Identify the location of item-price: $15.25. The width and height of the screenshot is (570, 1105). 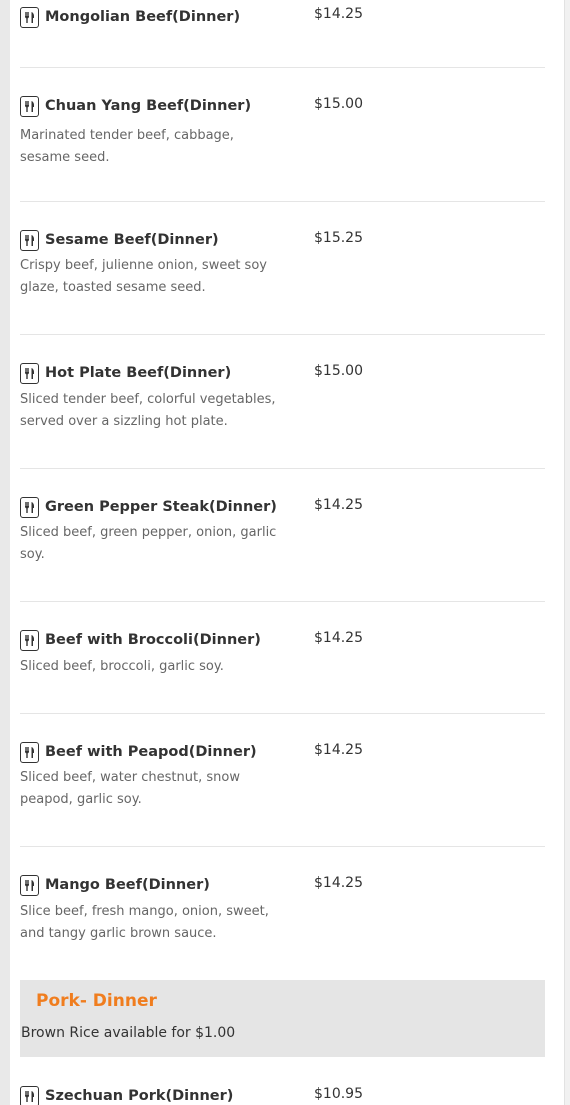
(338, 238).